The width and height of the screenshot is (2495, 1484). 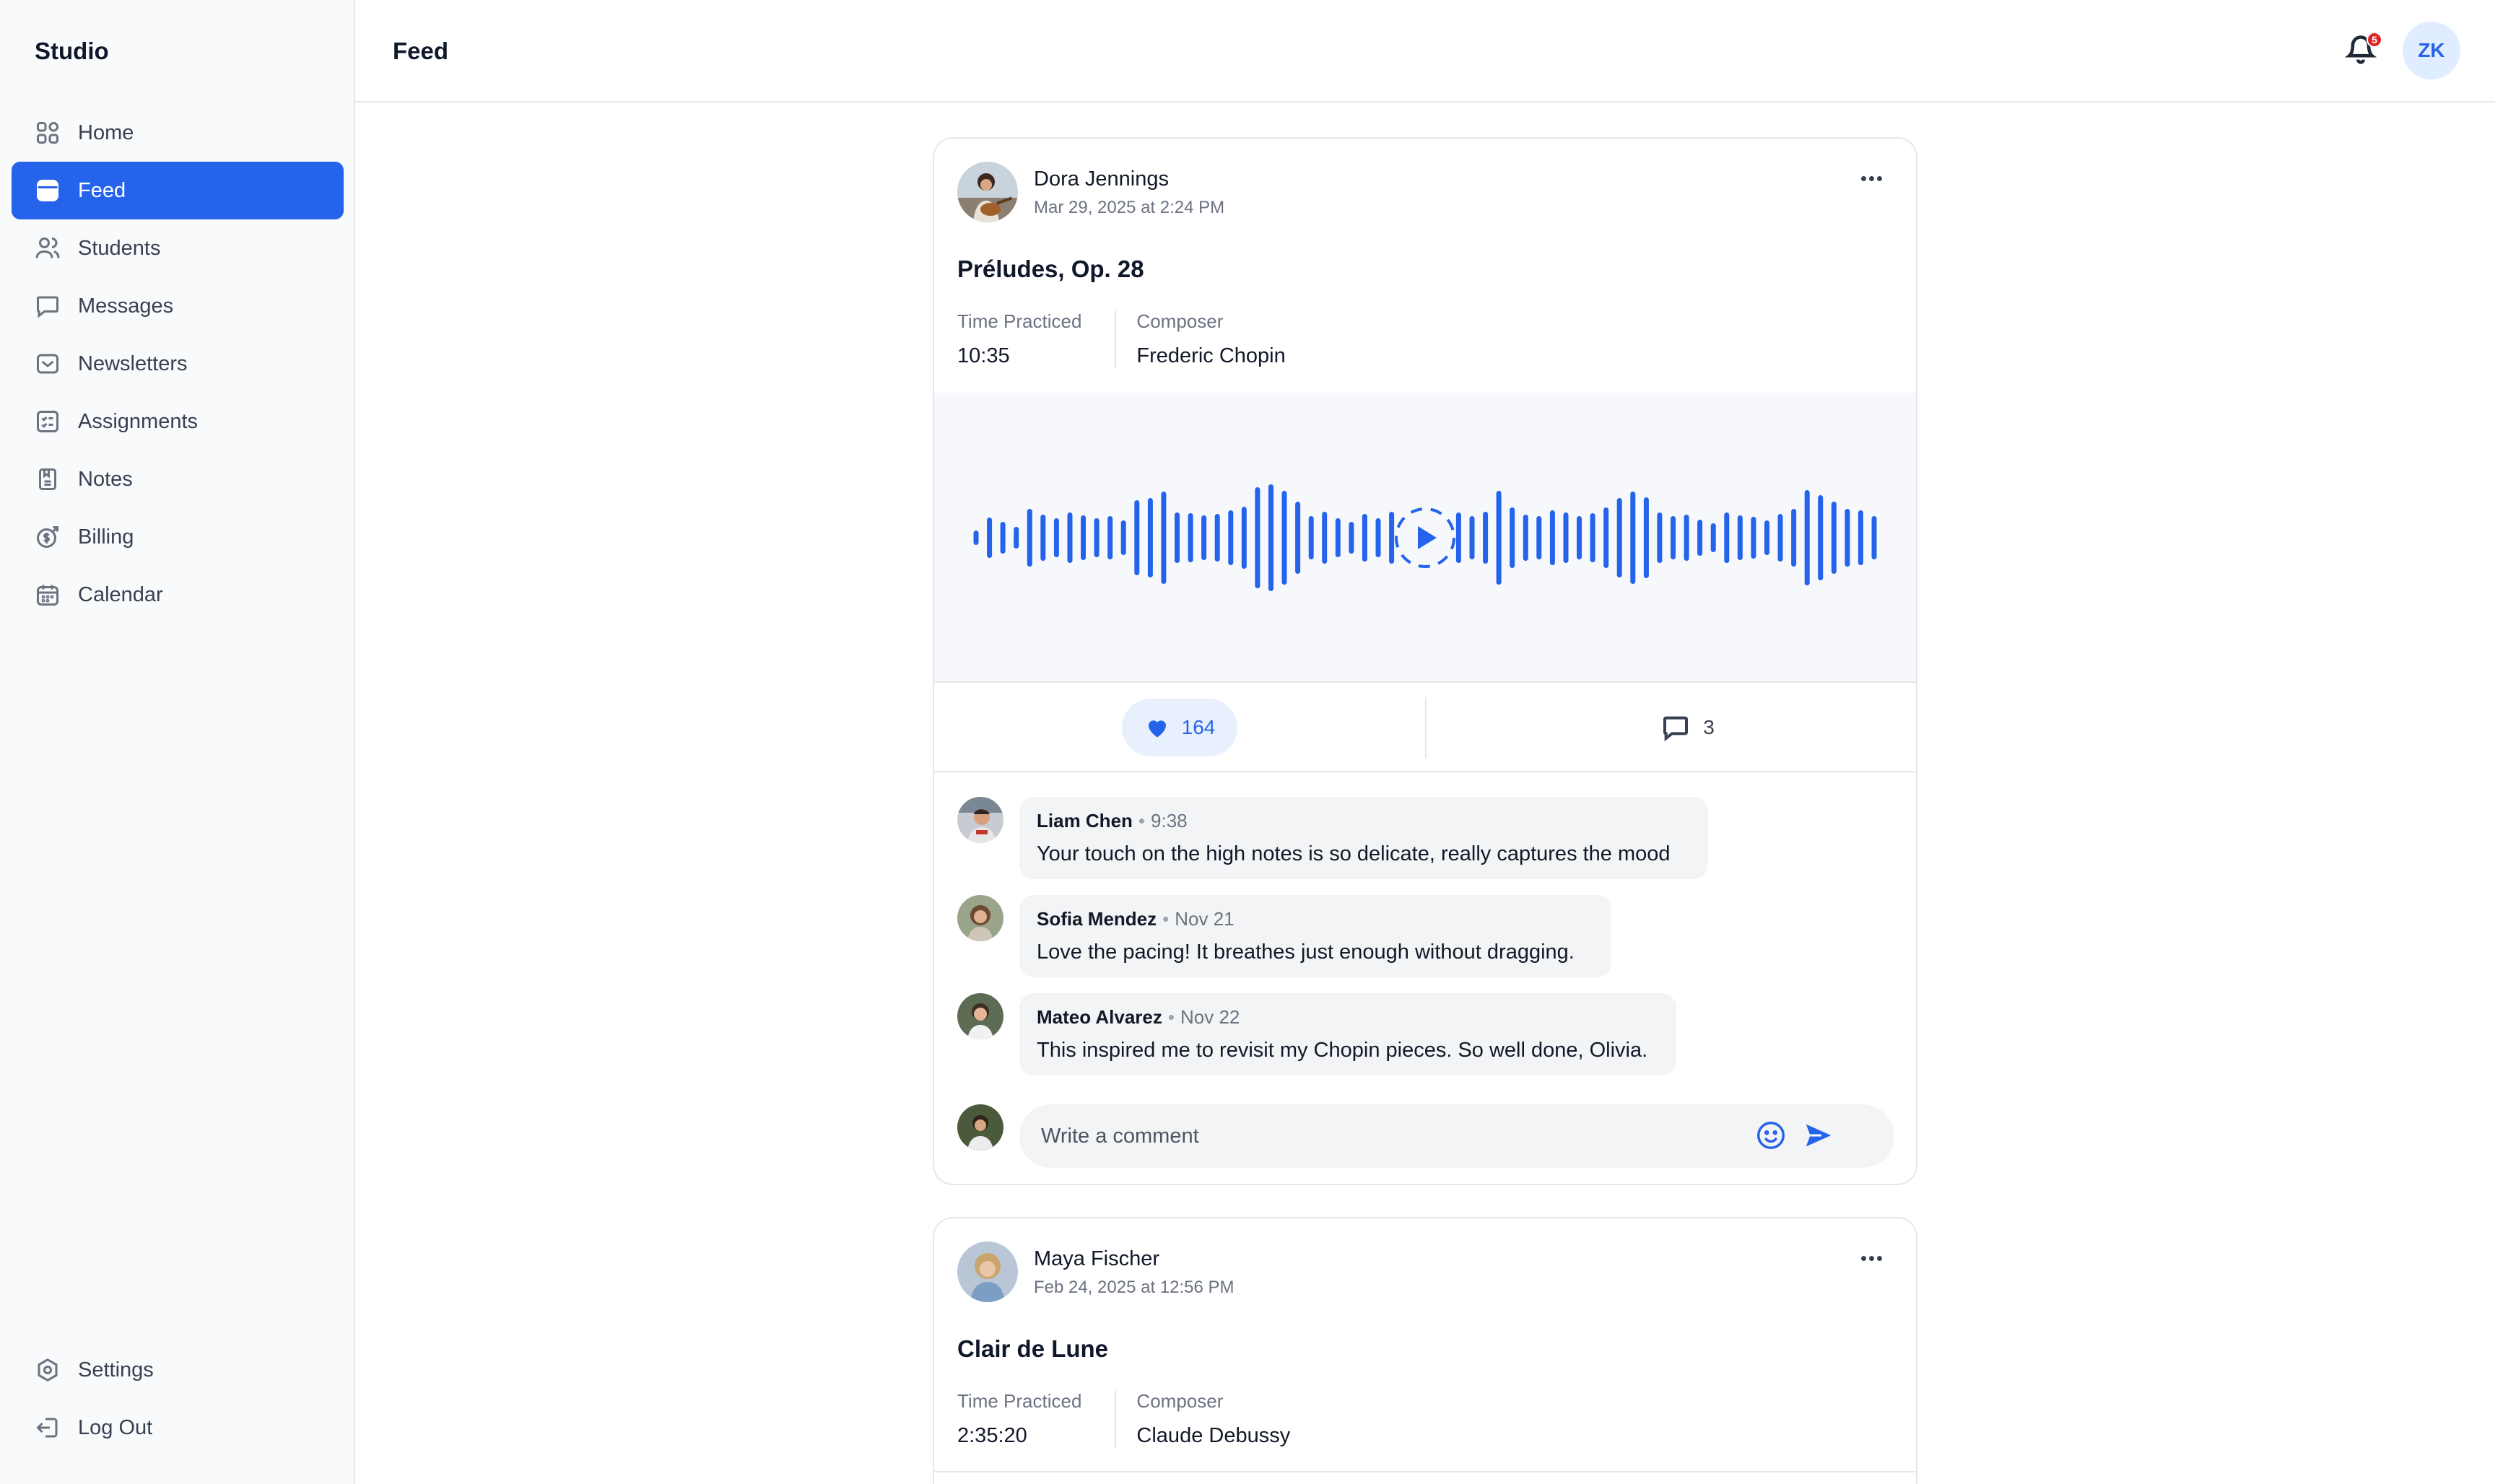 I want to click on gear-icon, so click(x=48, y=1370).